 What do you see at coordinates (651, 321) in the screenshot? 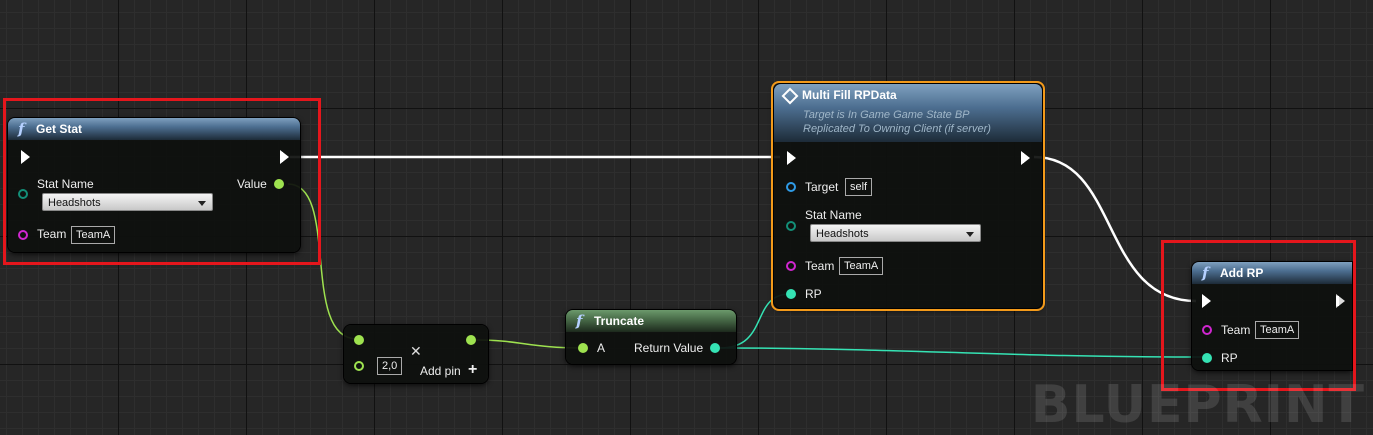
I see `truncate-header: f Truncate` at bounding box center [651, 321].